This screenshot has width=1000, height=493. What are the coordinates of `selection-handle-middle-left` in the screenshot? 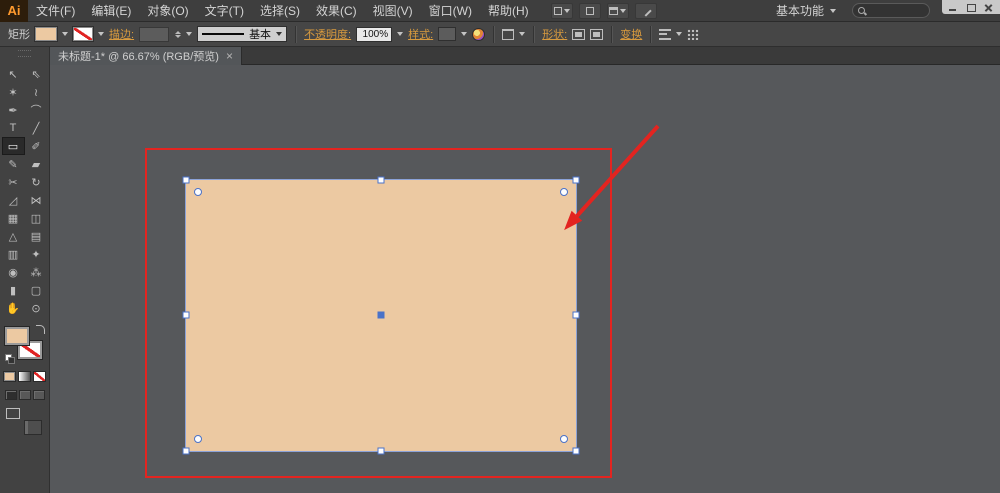 It's located at (186, 315).